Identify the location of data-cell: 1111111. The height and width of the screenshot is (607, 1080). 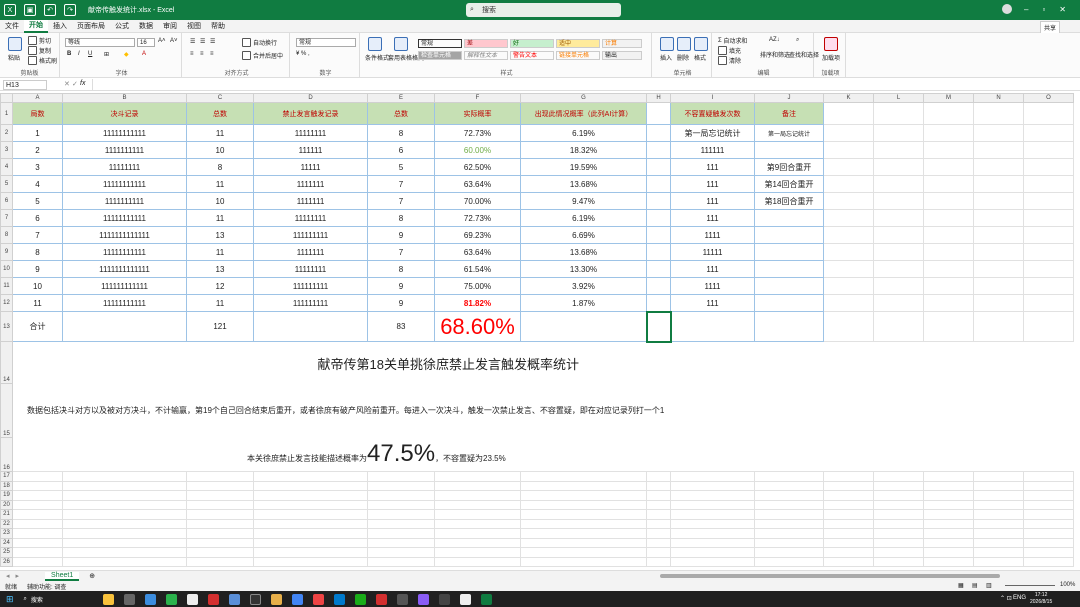
(310, 252).